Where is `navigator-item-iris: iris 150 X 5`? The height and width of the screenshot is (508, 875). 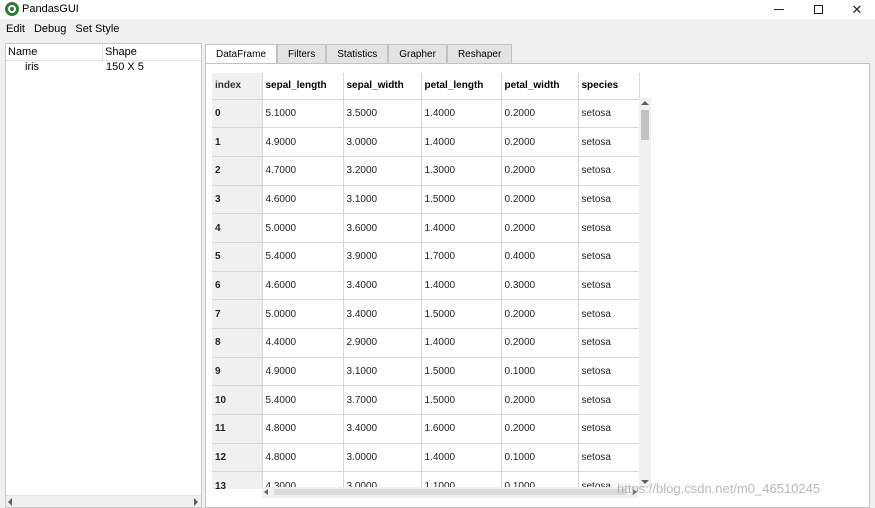
navigator-item-iris: iris 150 X 5 is located at coordinates (103, 67).